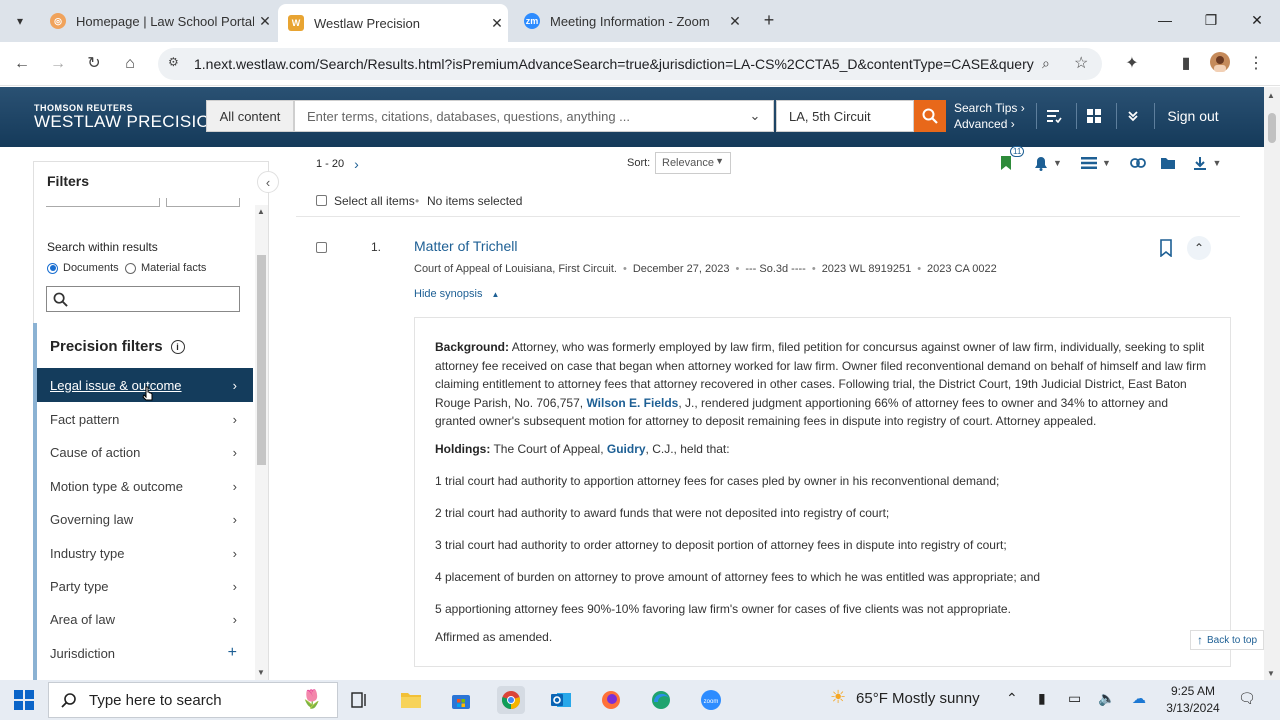  Describe the element at coordinates (1139, 698) in the screenshot. I see `onedrive-cloud-icon: ☁` at that location.